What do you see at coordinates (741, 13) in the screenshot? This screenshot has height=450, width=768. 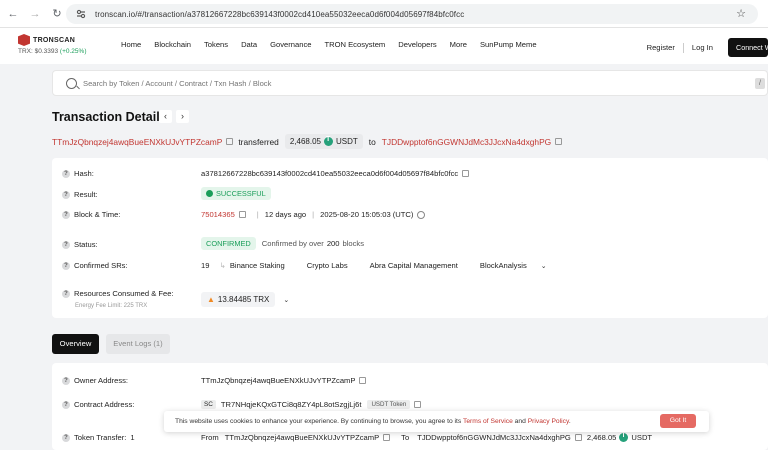 I see `bookmark-star-icon: ☆` at bounding box center [741, 13].